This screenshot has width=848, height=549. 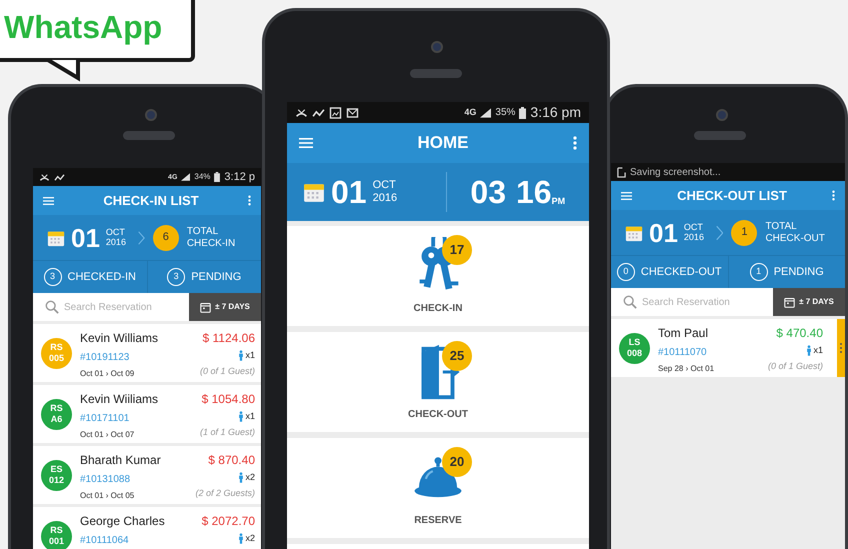 What do you see at coordinates (795, 366) in the screenshot?
I see `guest-status: (0 of 1 Guest)` at bounding box center [795, 366].